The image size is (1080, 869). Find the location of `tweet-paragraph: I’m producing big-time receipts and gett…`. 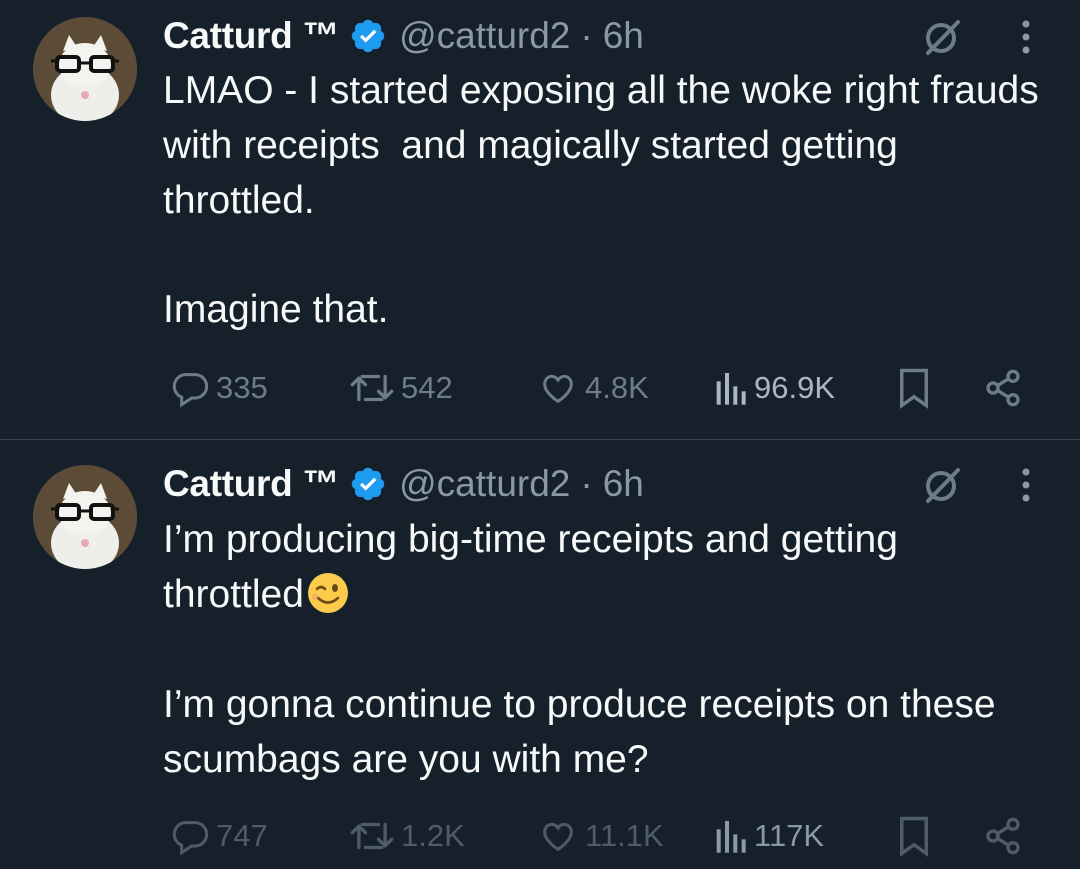

tweet-paragraph: I’m producing big-time receipts and gett… is located at coordinates (536, 567).